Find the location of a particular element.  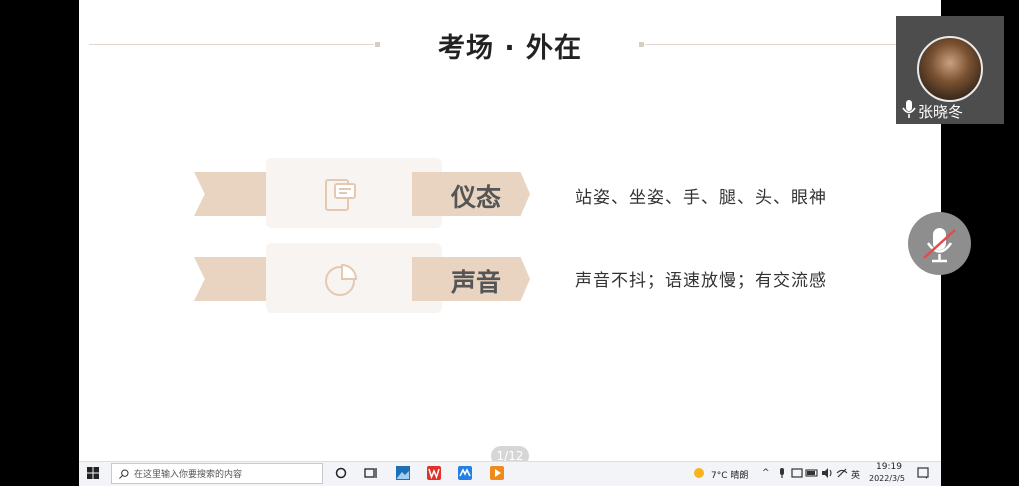

row-label: 声音 is located at coordinates (475, 282).